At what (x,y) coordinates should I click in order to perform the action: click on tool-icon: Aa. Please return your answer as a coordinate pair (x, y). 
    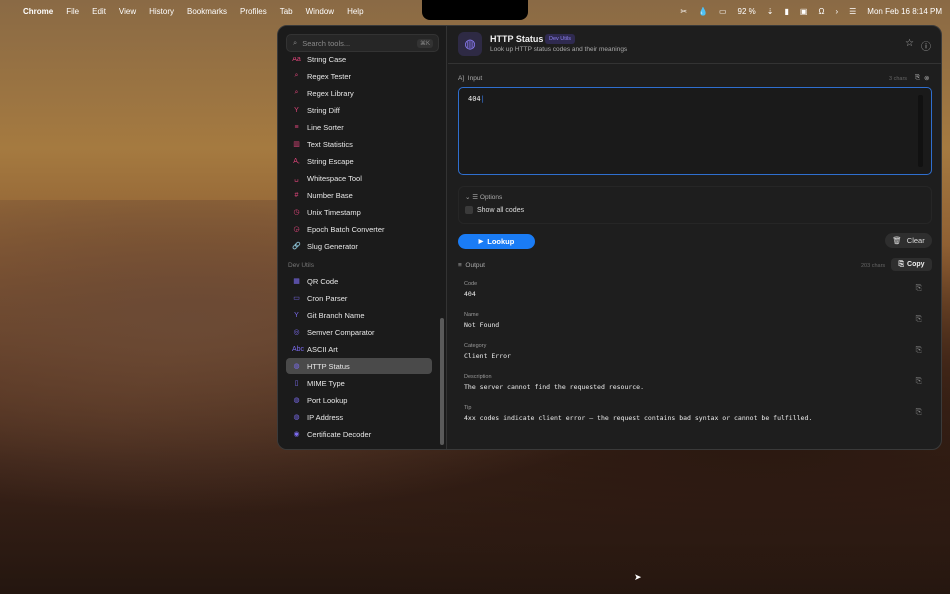
    Looking at the image, I should click on (296, 60).